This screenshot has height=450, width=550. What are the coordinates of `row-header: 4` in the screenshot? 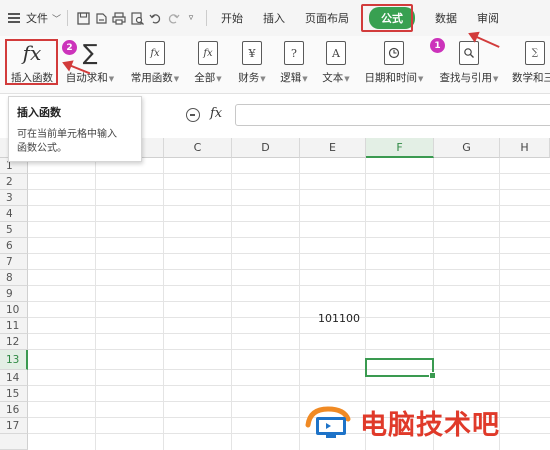 It's located at (14, 214).